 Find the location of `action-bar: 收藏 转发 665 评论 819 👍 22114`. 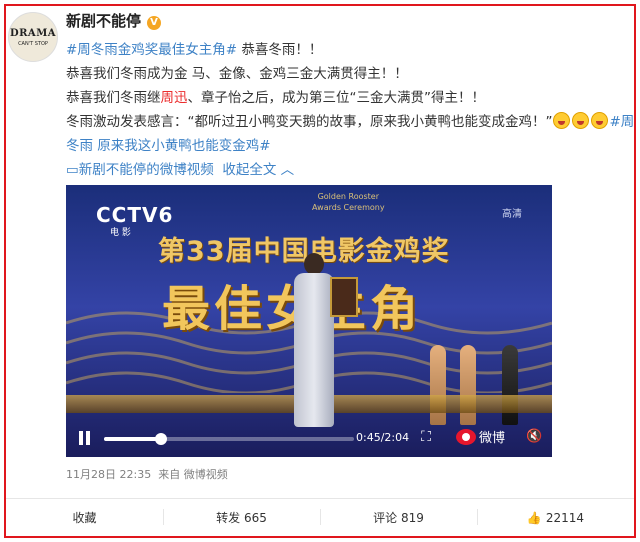

action-bar: 收藏 转发 665 评论 819 👍 22114 is located at coordinates (320, 517).